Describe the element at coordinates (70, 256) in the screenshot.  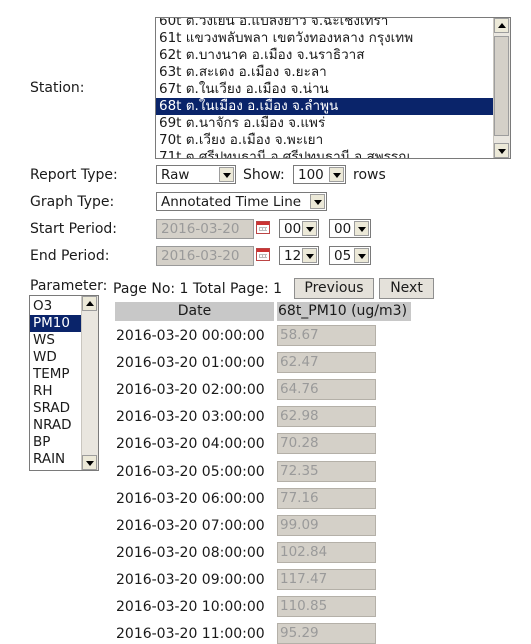
I see `end-period-label: End Period:` at that location.